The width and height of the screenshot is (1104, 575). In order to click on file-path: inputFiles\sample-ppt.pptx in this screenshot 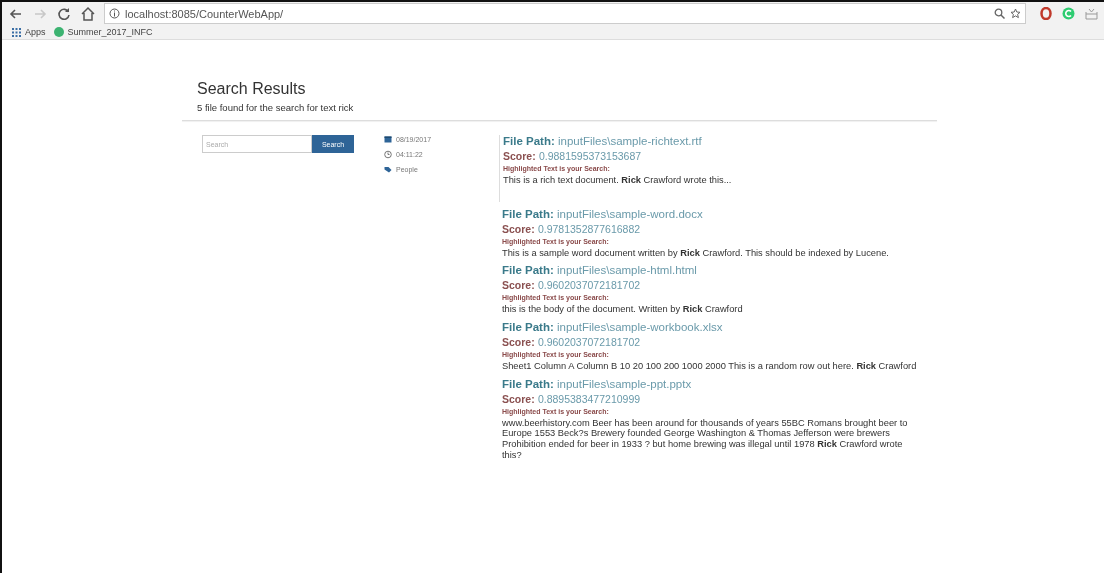, I will do `click(624, 383)`.